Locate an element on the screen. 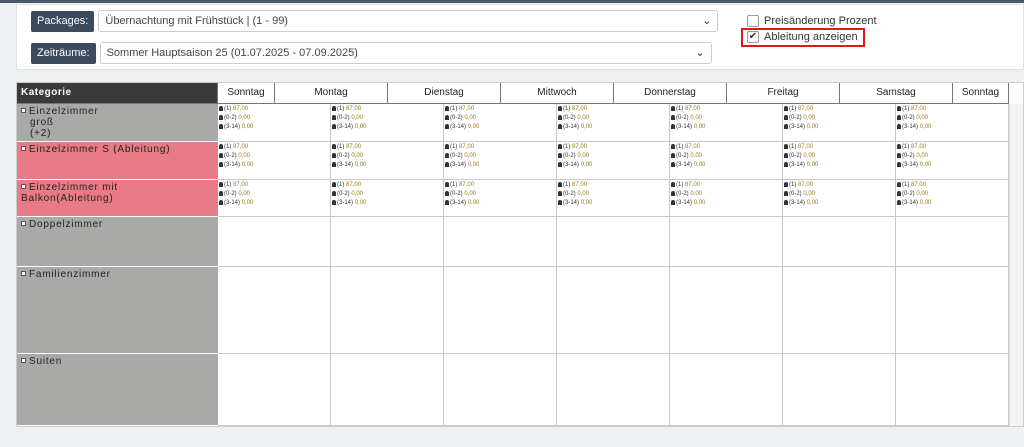 Image resolution: width=1024 pixels, height=447 pixels. category-name: groß is located at coordinates (42, 122).